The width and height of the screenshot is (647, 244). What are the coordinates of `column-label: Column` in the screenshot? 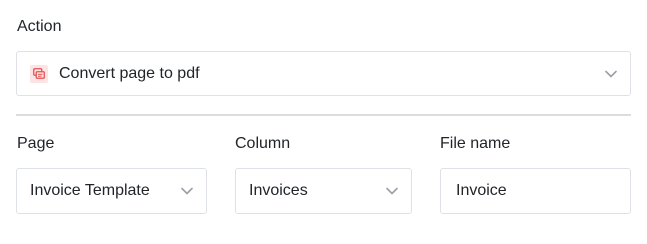 It's located at (263, 143).